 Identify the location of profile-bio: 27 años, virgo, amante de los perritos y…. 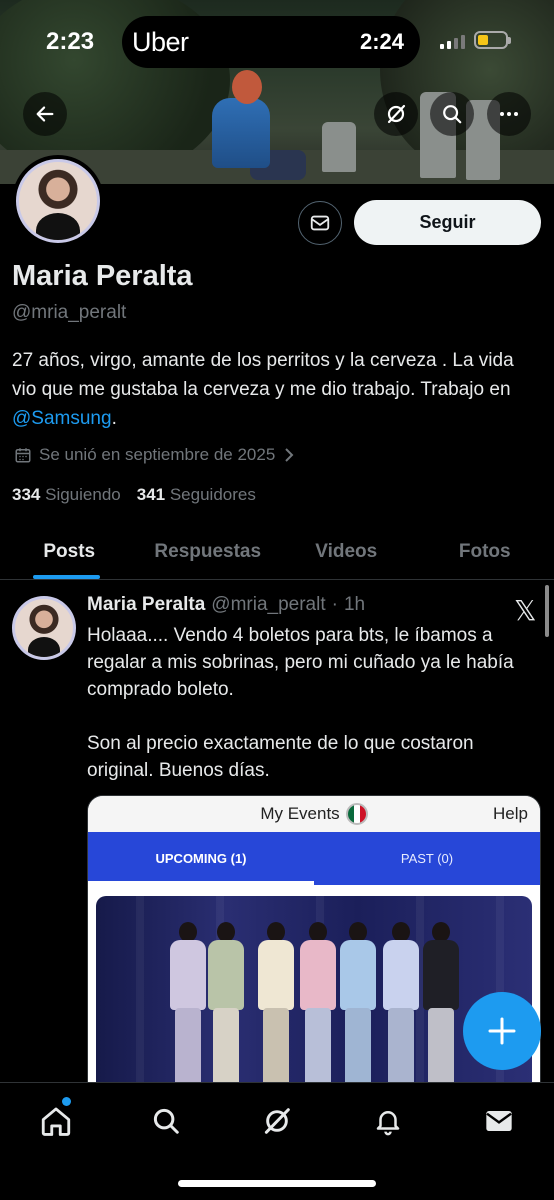
(277, 389).